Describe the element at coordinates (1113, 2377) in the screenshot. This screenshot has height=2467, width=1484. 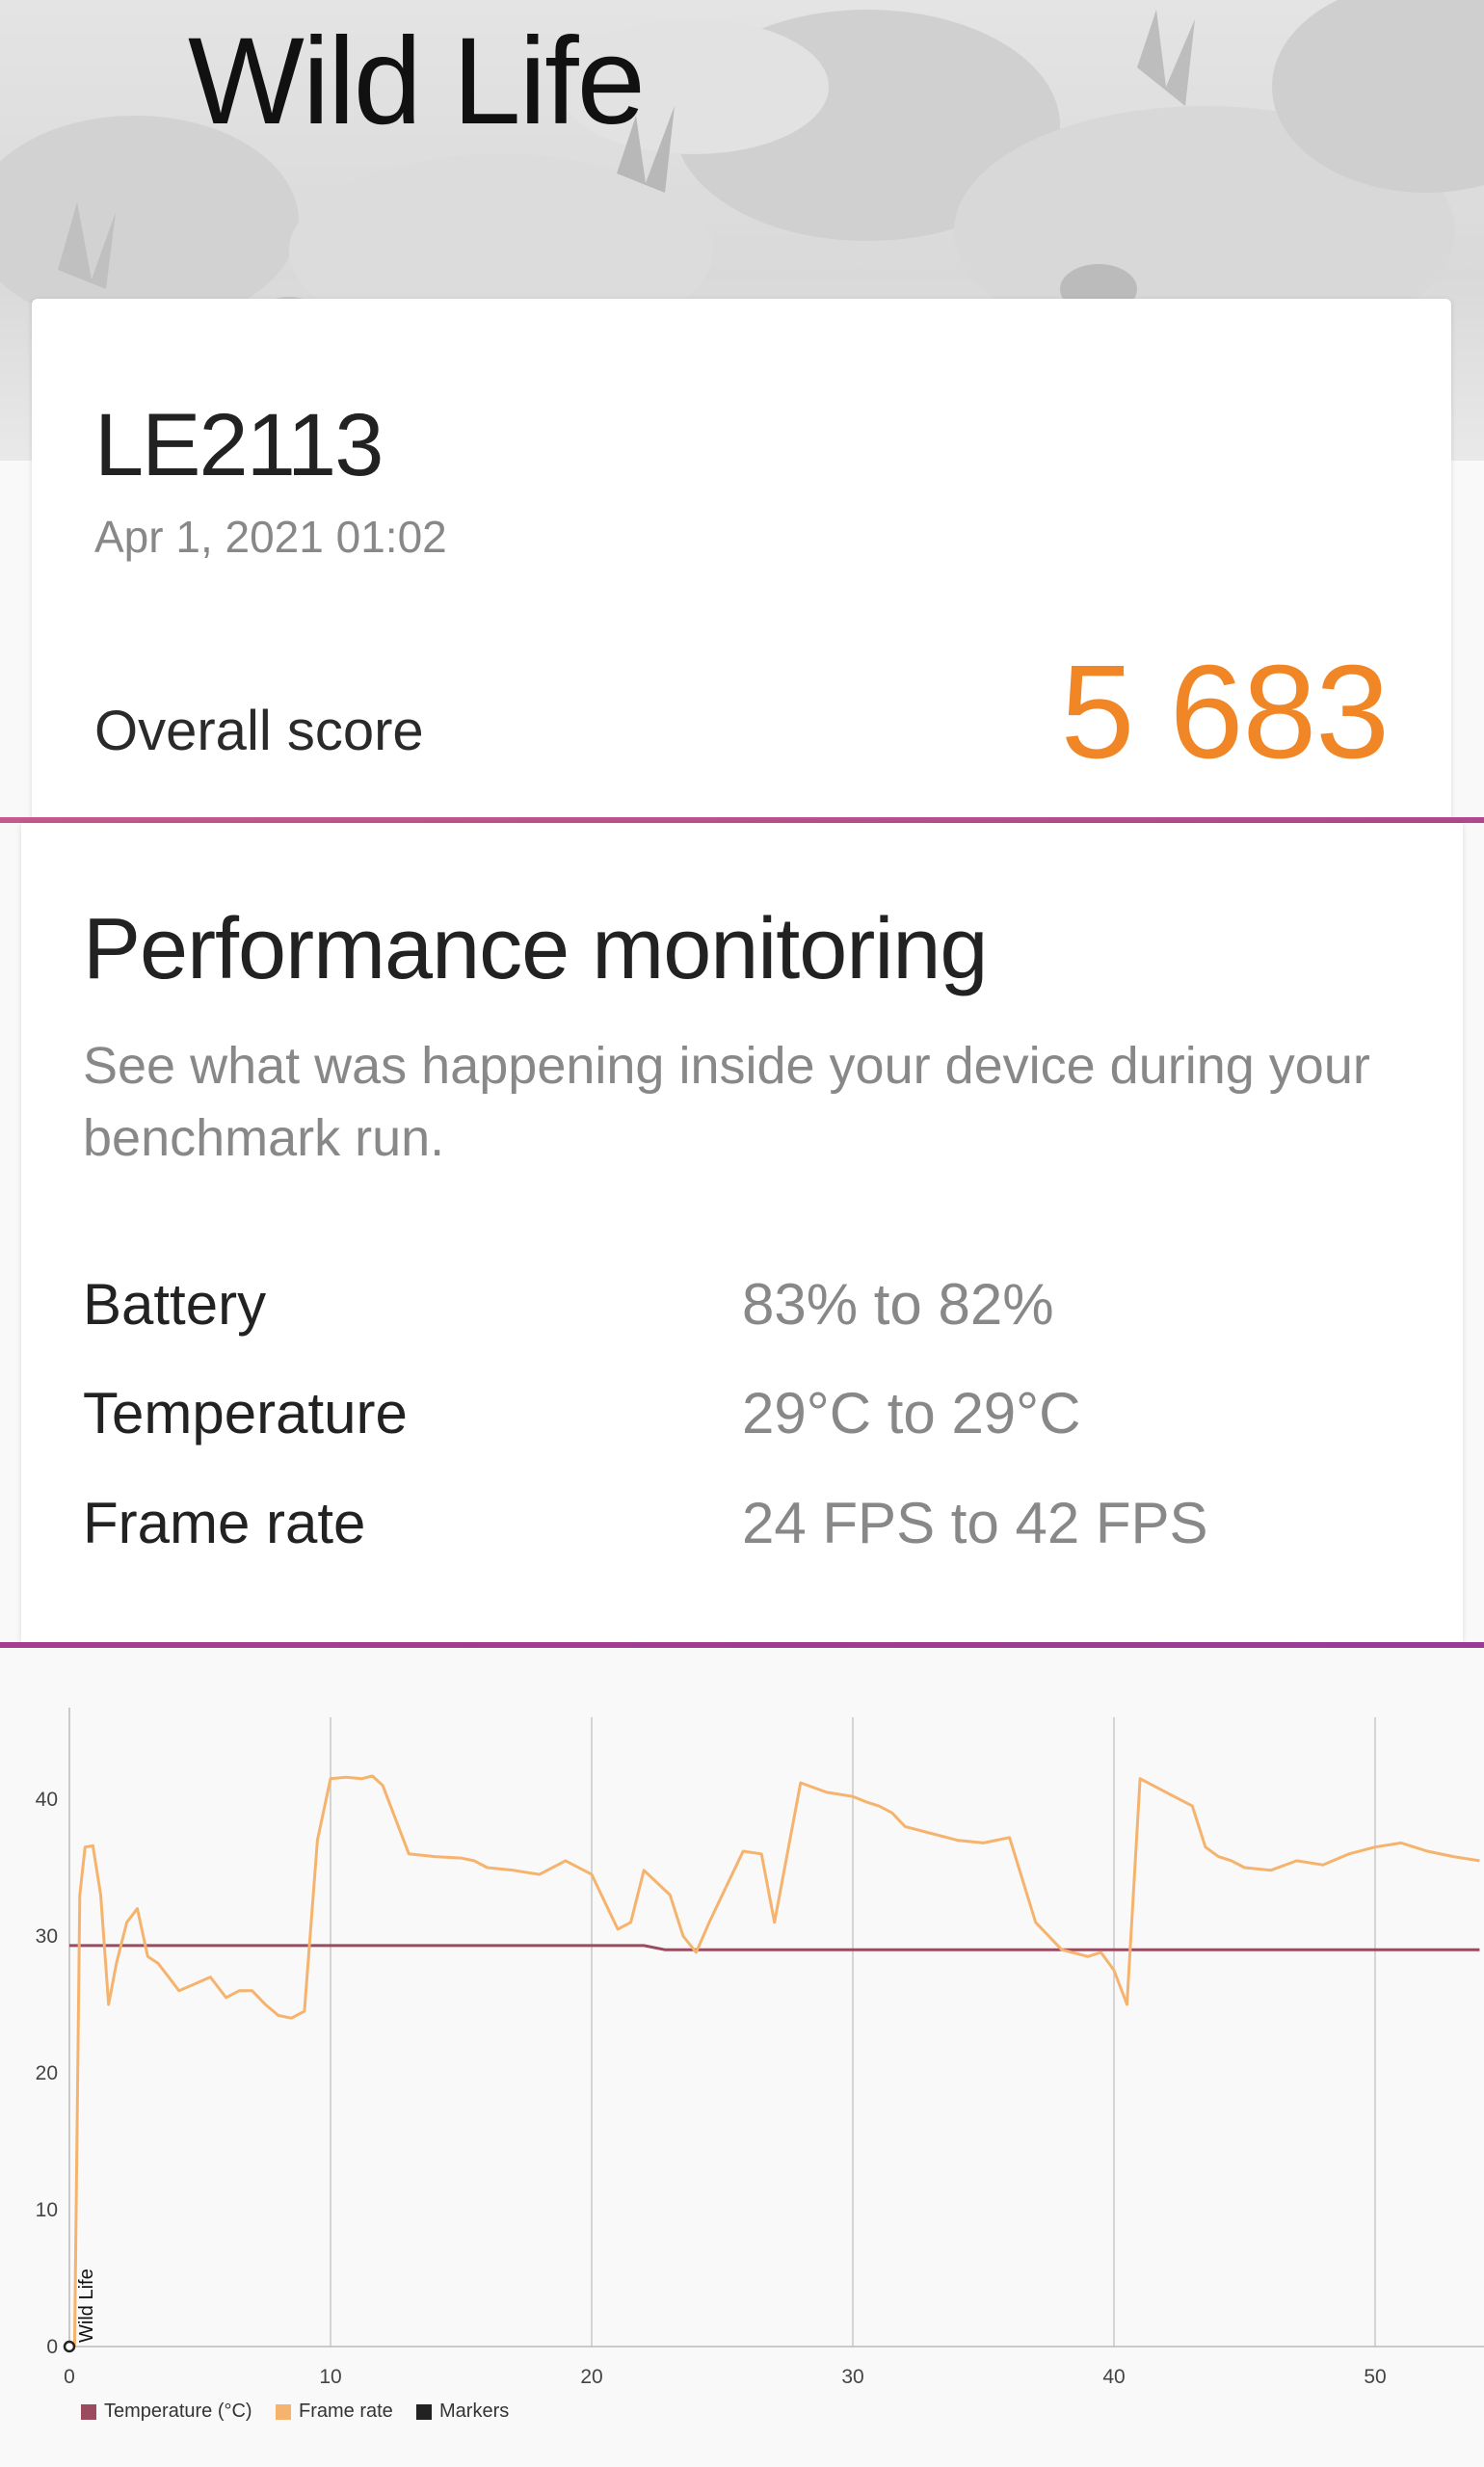
I see `x-tick-label: 40` at that location.